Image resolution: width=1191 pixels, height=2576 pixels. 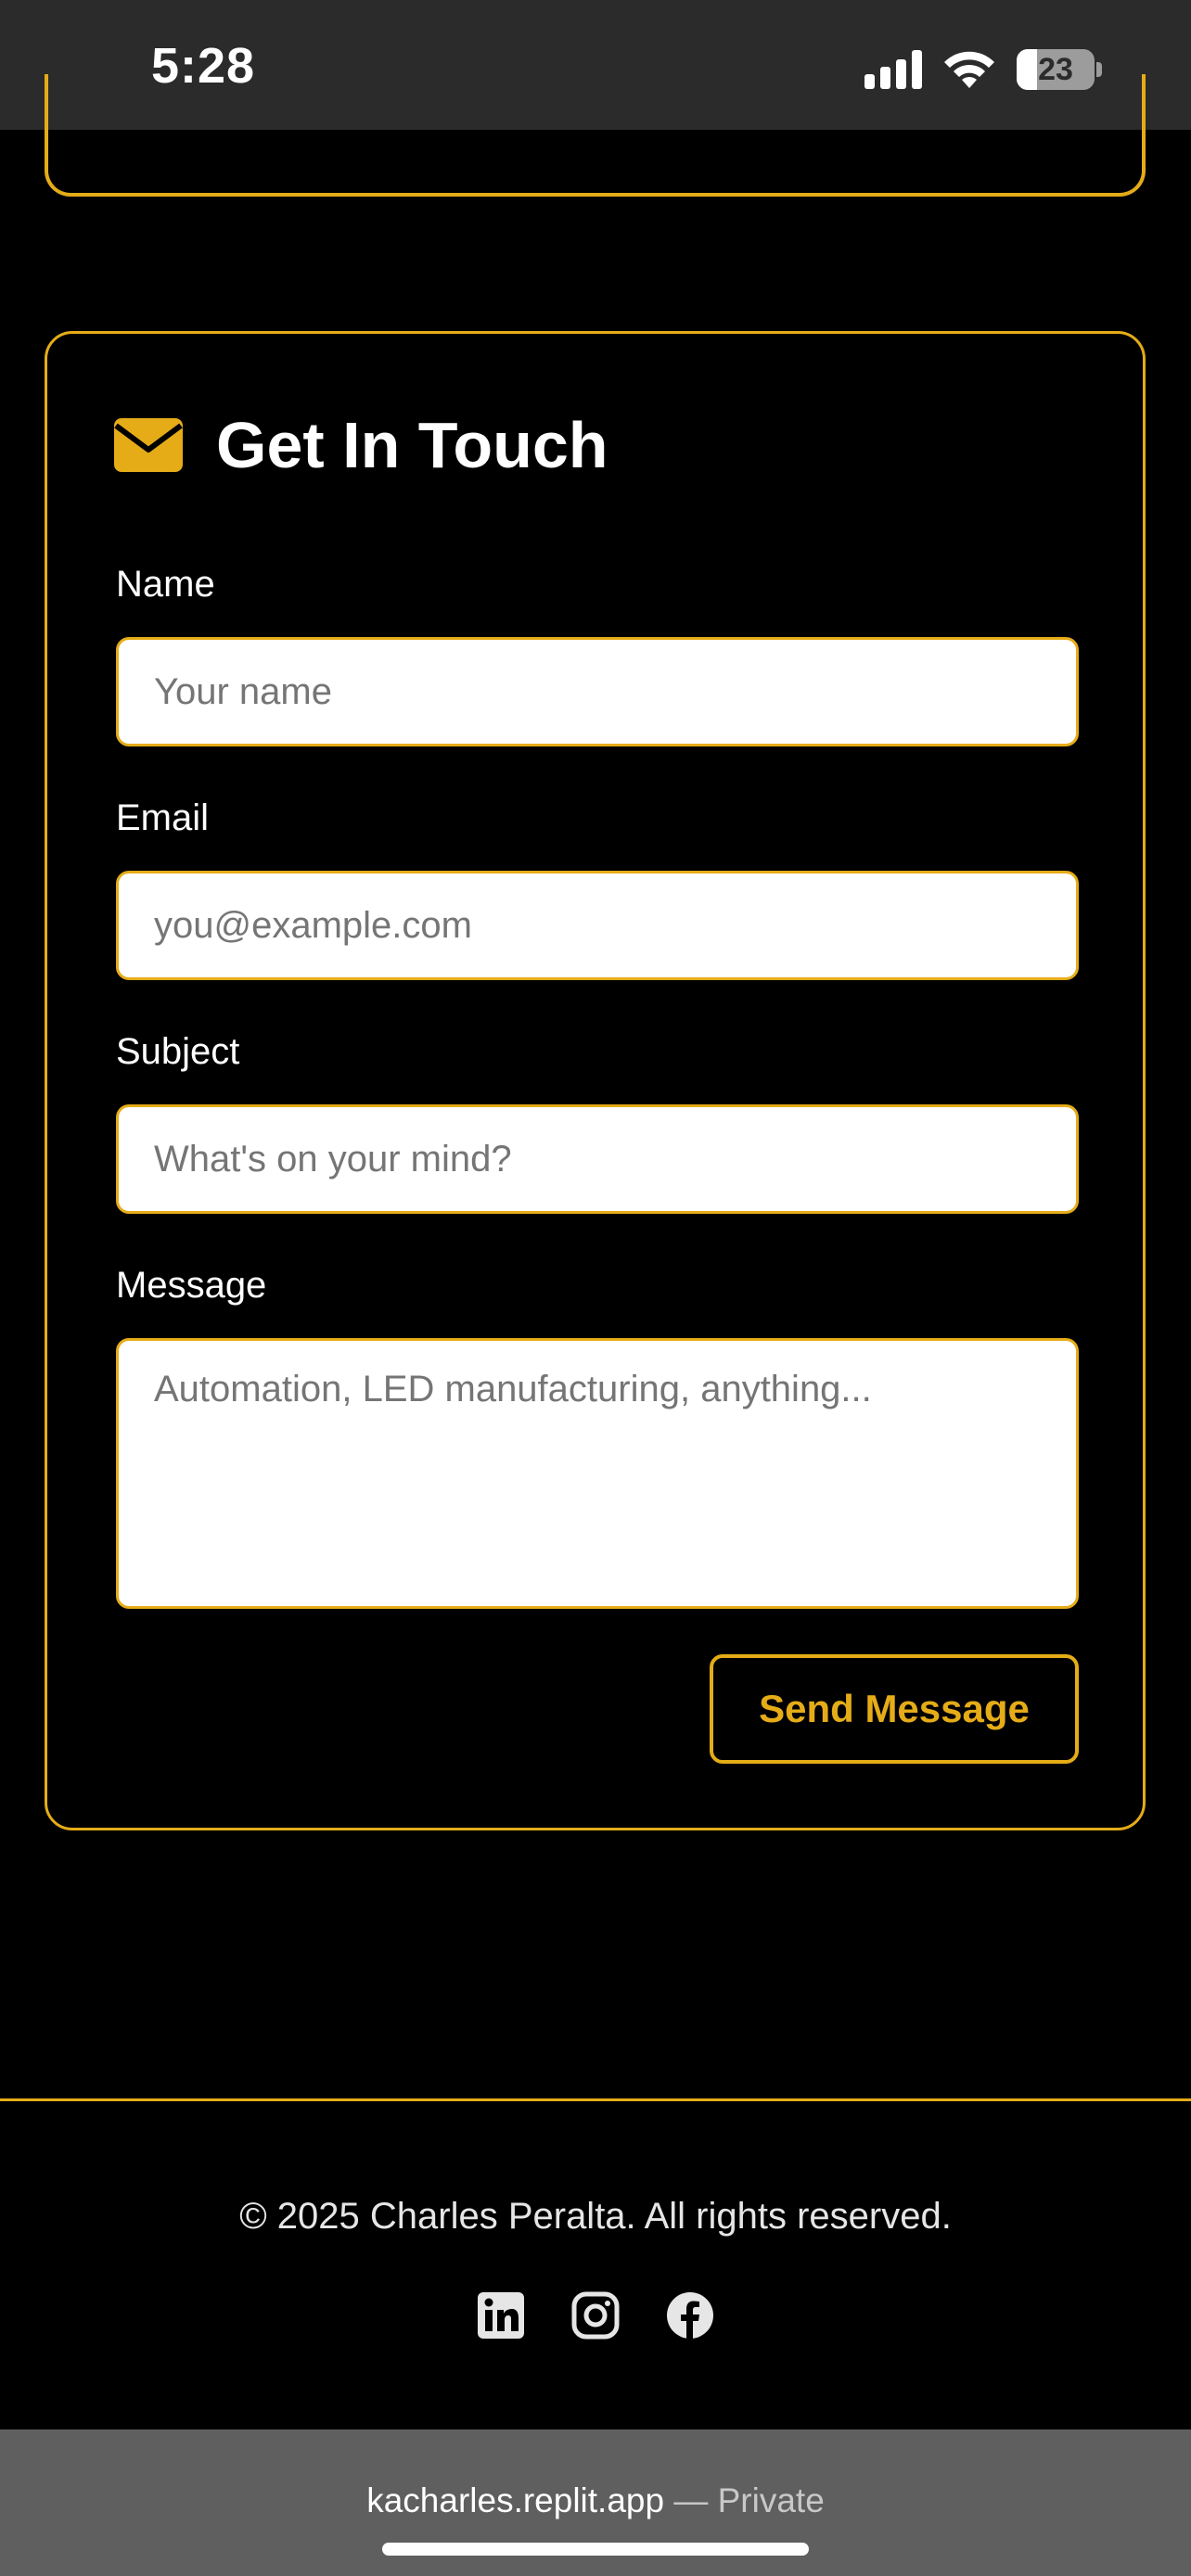 What do you see at coordinates (163, 817) in the screenshot?
I see `email-label: Email` at bounding box center [163, 817].